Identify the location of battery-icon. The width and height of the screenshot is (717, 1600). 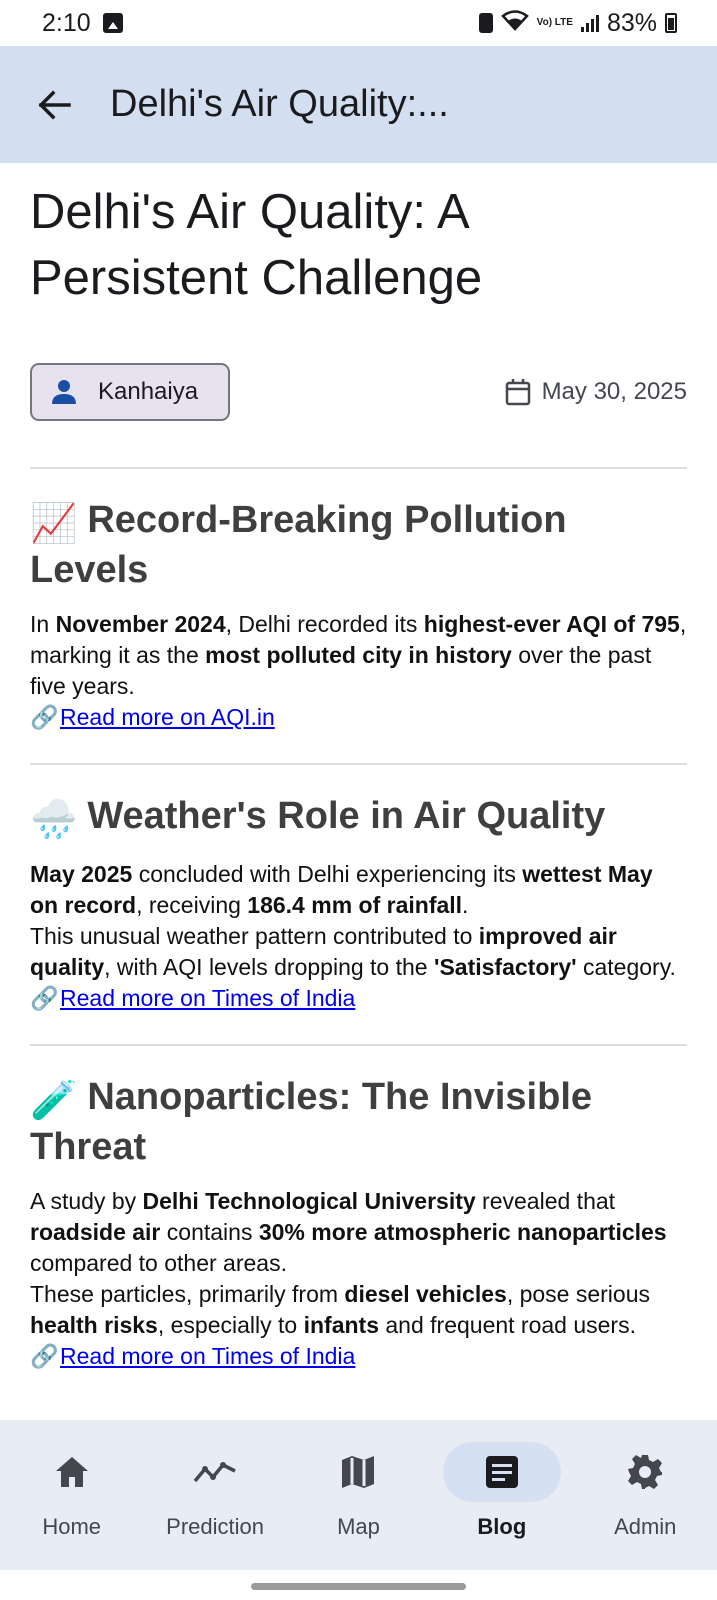
(671, 23).